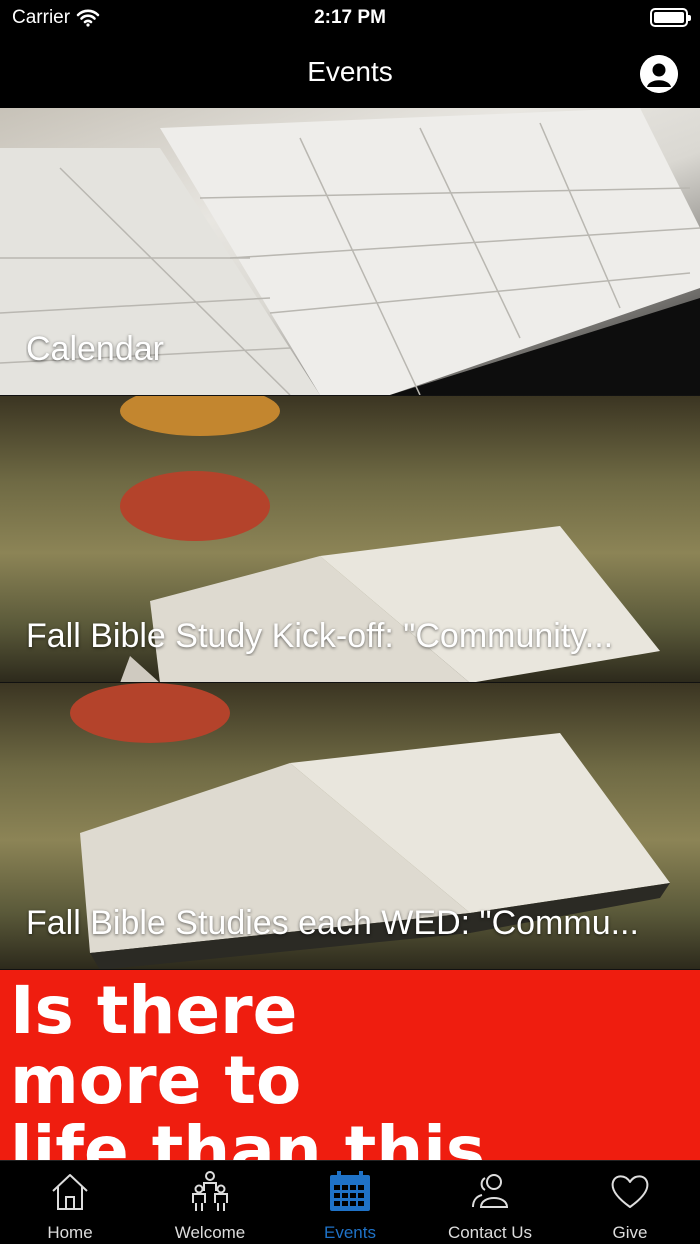 The image size is (700, 1244). What do you see at coordinates (210, 1232) in the screenshot?
I see `tab-label: Welcome` at bounding box center [210, 1232].